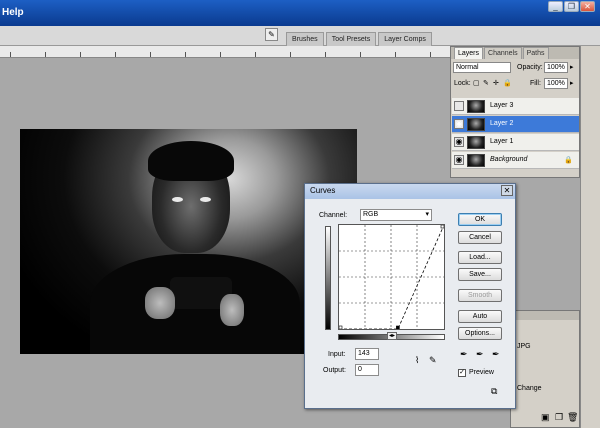 The height and width of the screenshot is (428, 600). Describe the element at coordinates (334, 370) in the screenshot. I see `output-label: Output:` at that location.